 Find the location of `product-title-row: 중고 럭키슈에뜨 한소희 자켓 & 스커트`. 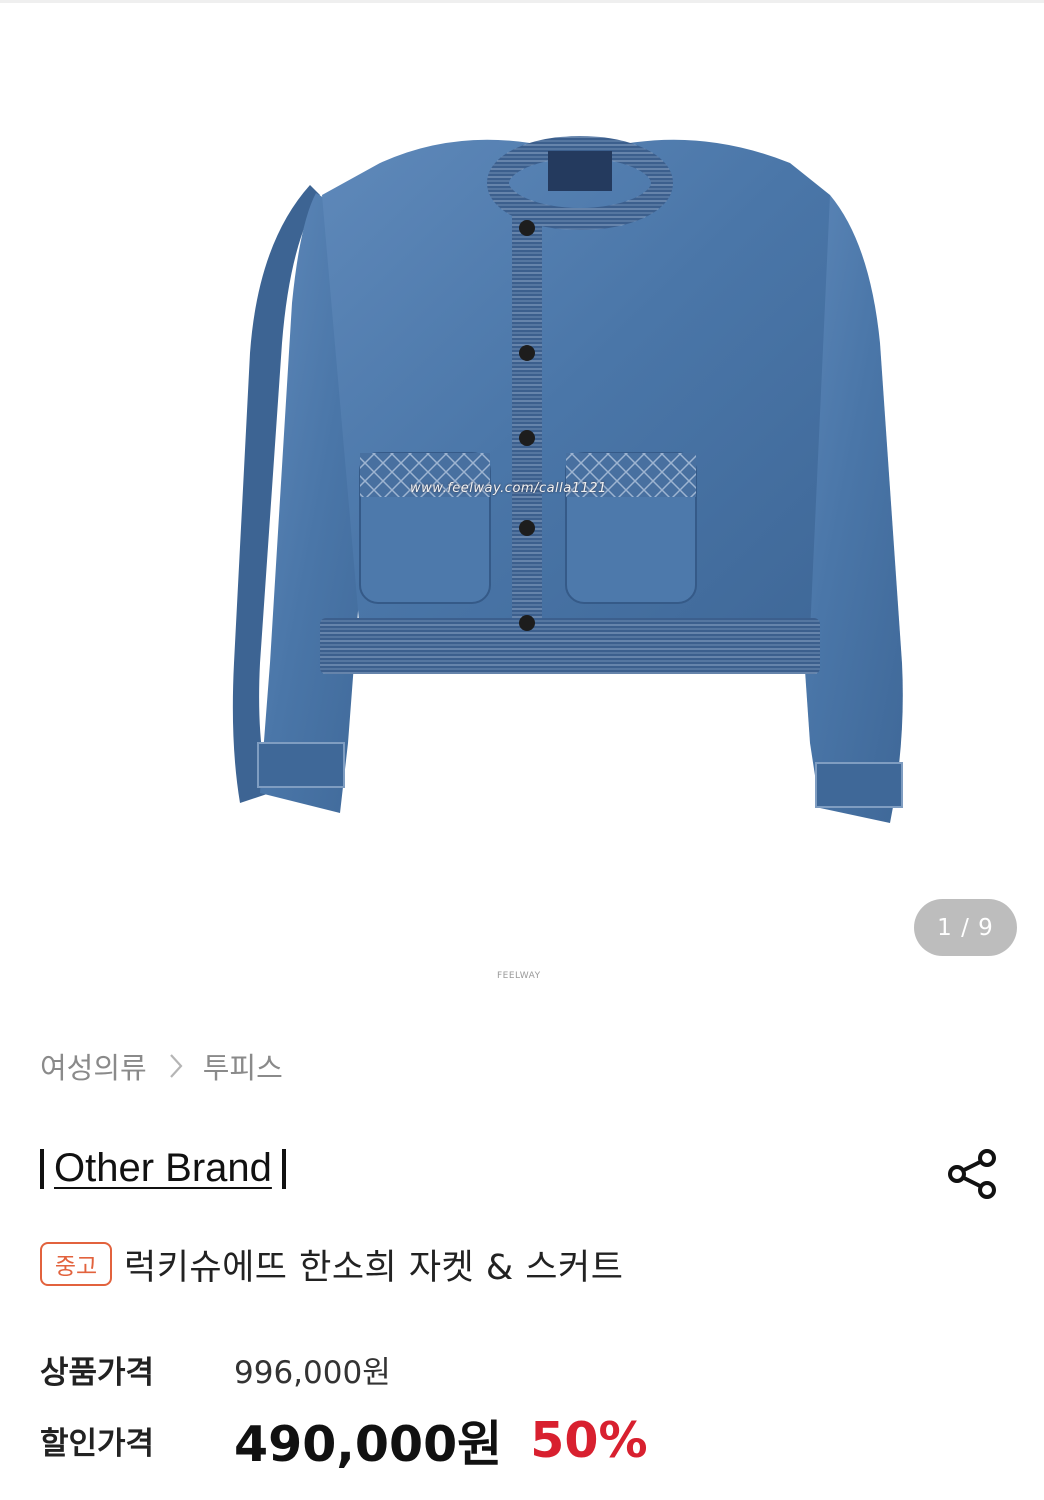

product-title-row: 중고 럭키슈에뜨 한소희 자켓 & 스커트 is located at coordinates (331, 1264).